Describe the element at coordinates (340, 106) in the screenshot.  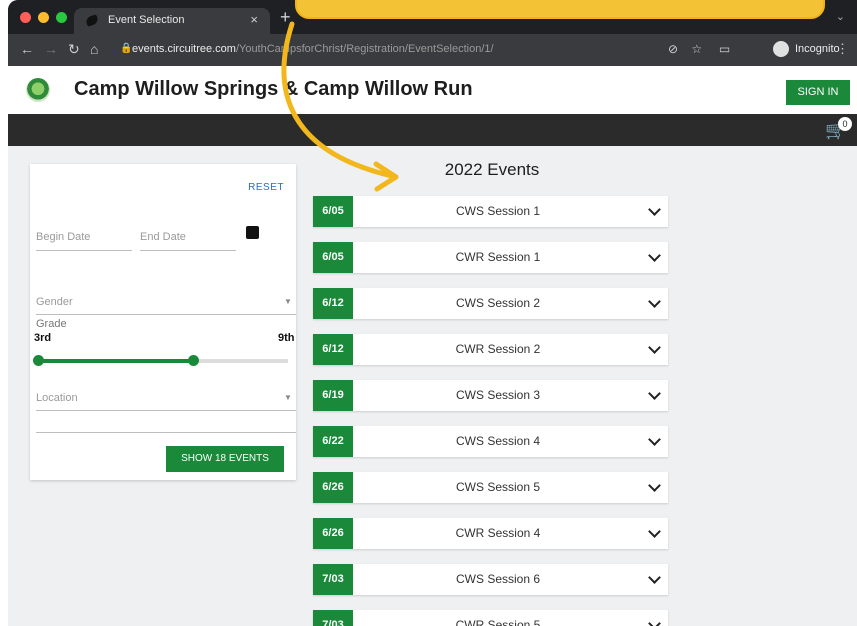
I see `annotation-arrow-icon` at that location.